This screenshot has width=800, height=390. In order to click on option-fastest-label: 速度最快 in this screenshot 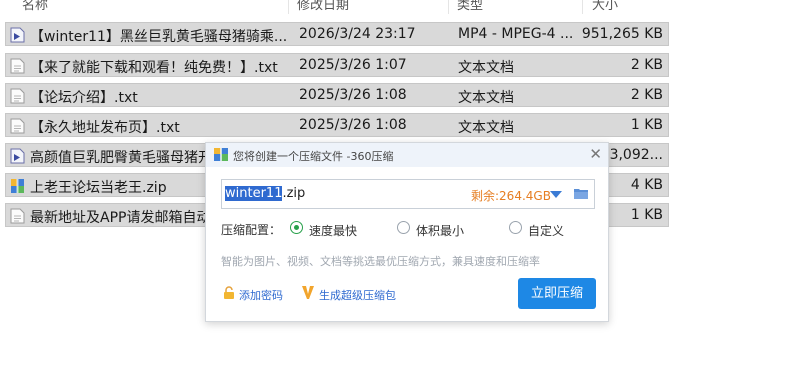, I will do `click(333, 230)`.